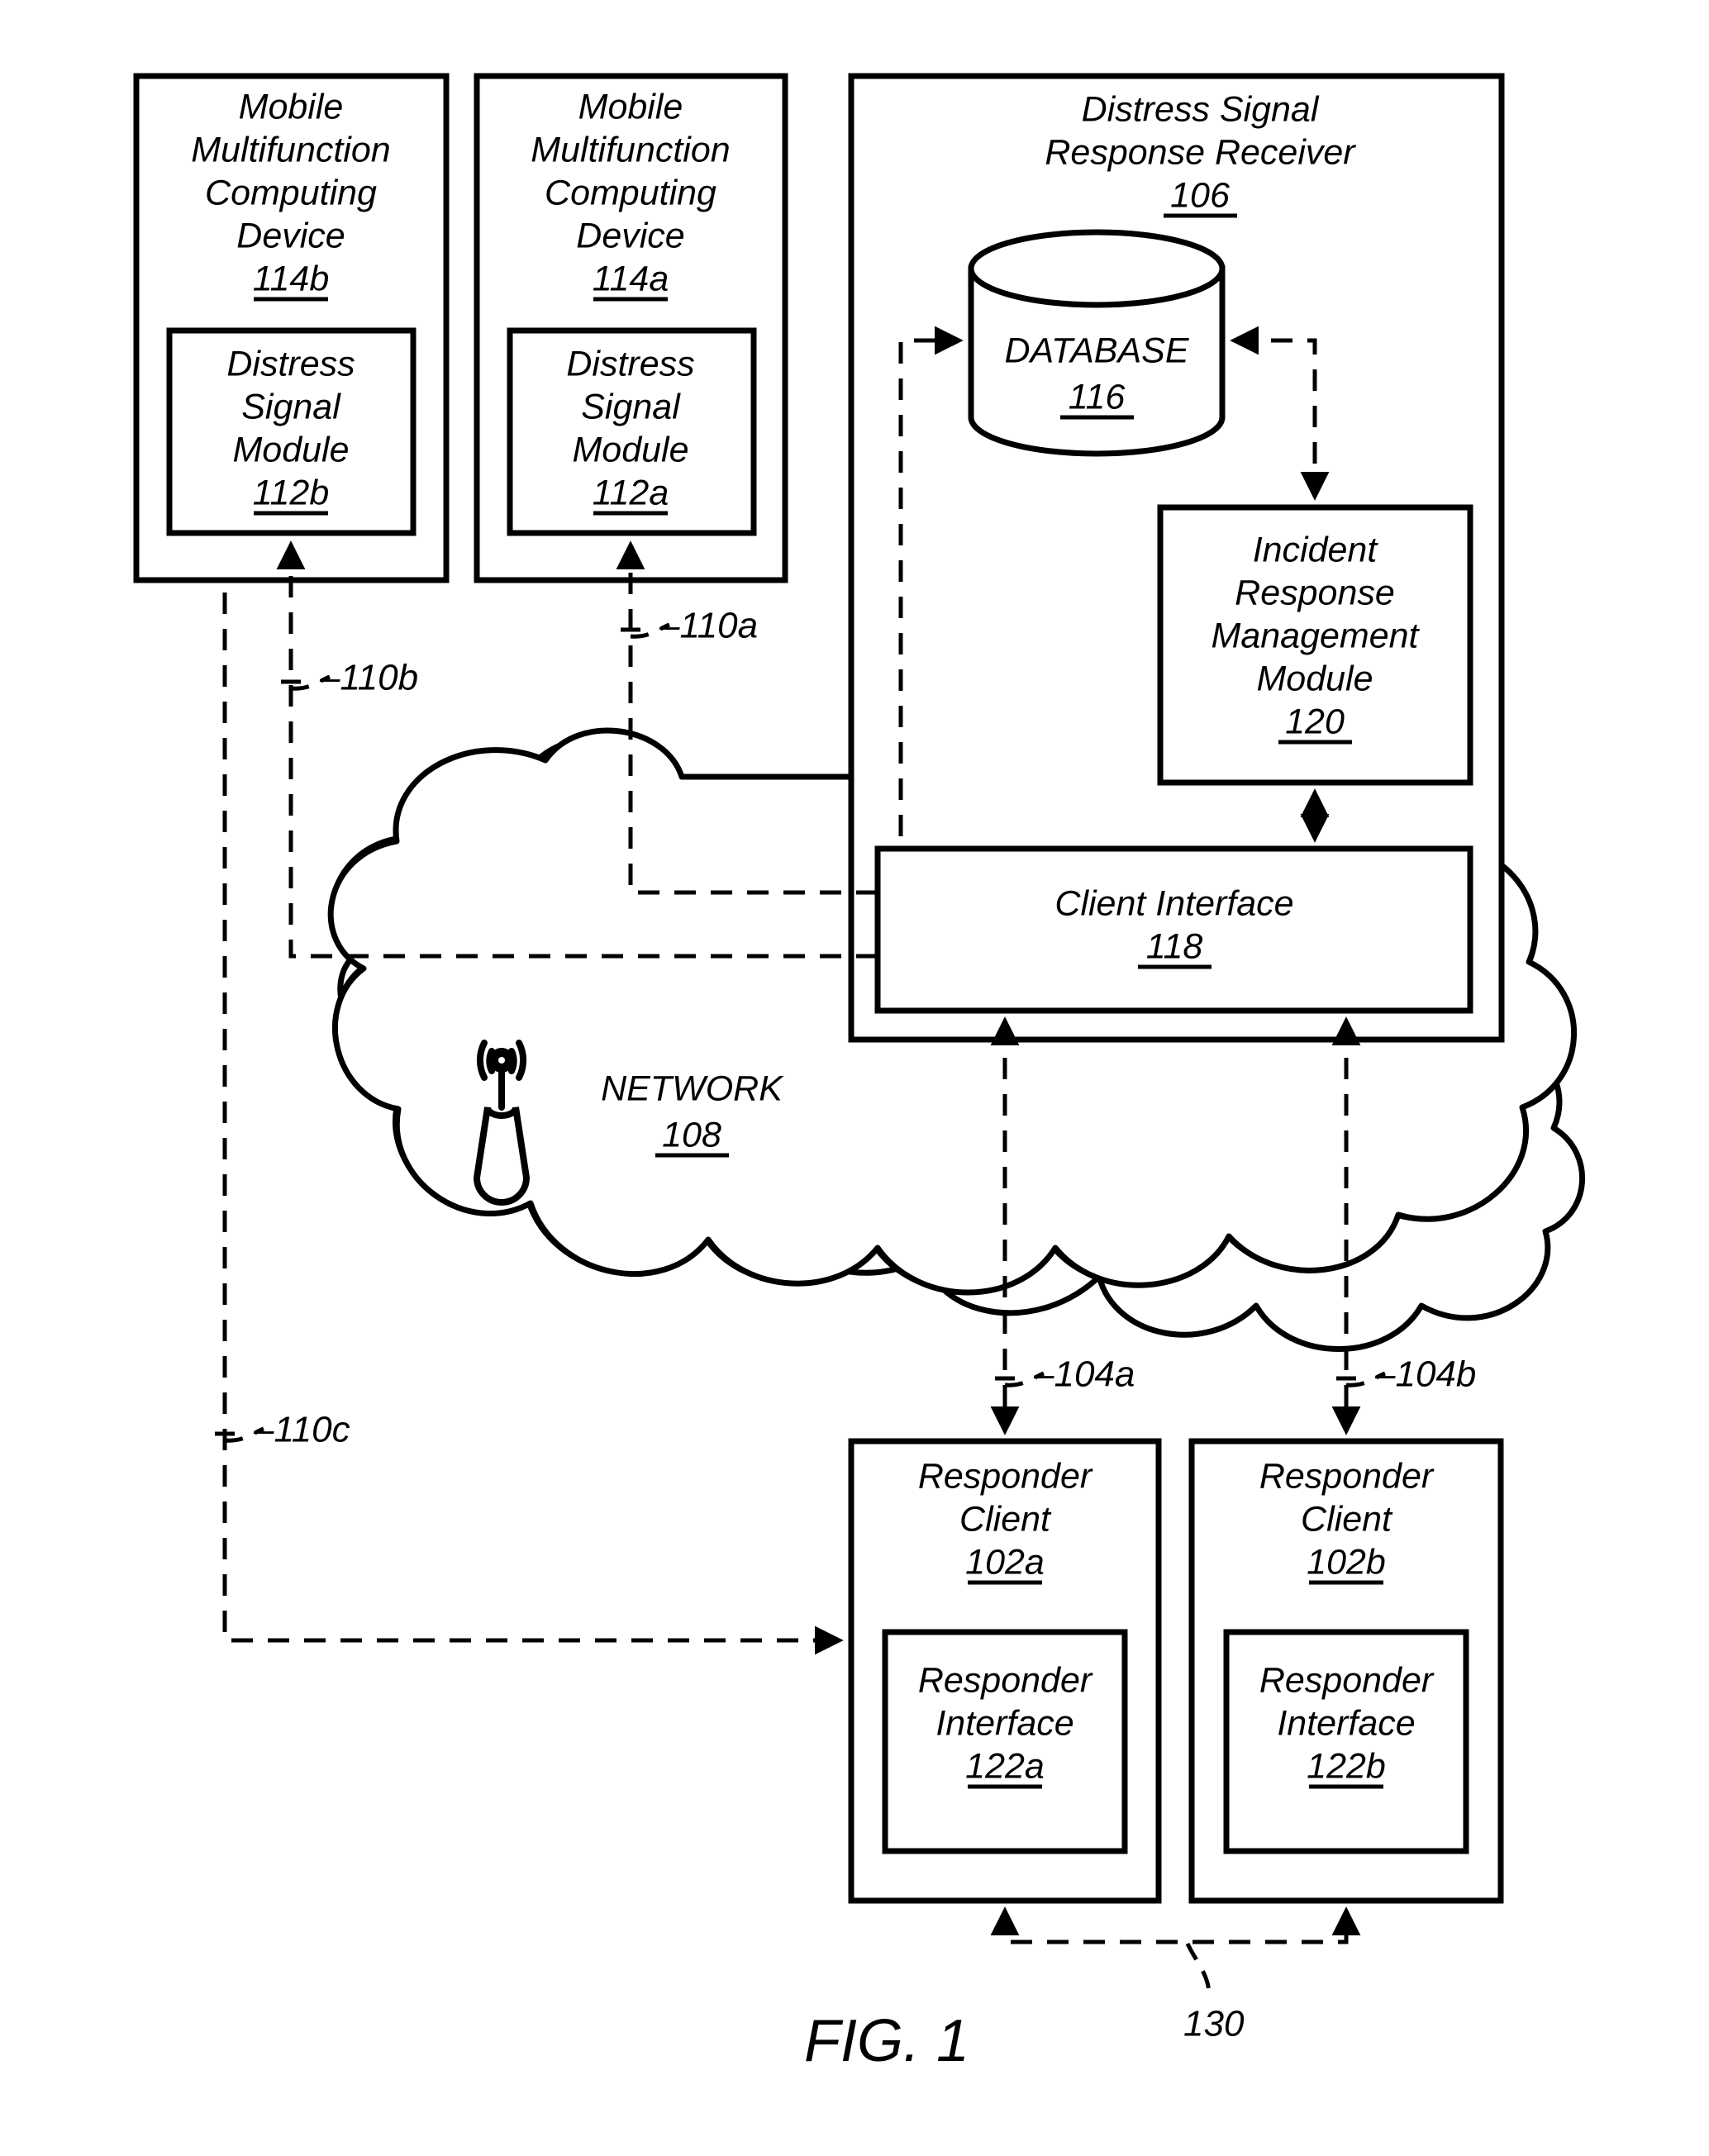 This screenshot has height=2156, width=1709. What do you see at coordinates (1005, 1476) in the screenshot?
I see `responder-102a-line-0: Responder` at bounding box center [1005, 1476].